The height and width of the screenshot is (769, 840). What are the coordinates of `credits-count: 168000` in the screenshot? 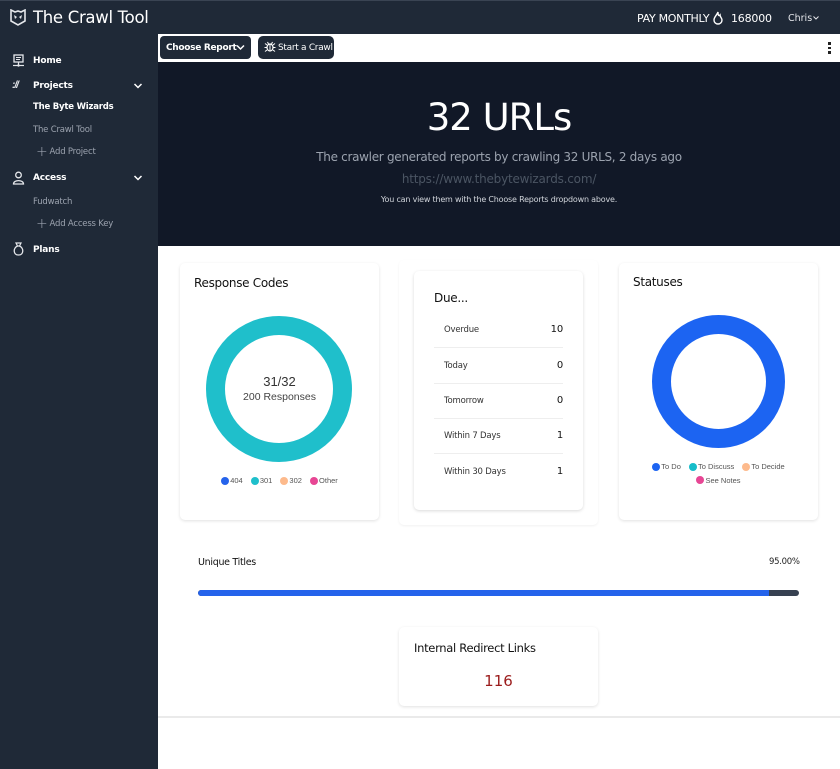 It's located at (751, 18).